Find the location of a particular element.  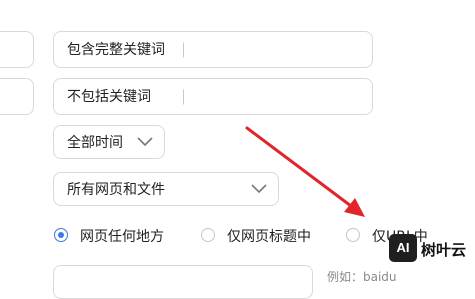

time-filter-value: 全部时间 is located at coordinates (95, 143).